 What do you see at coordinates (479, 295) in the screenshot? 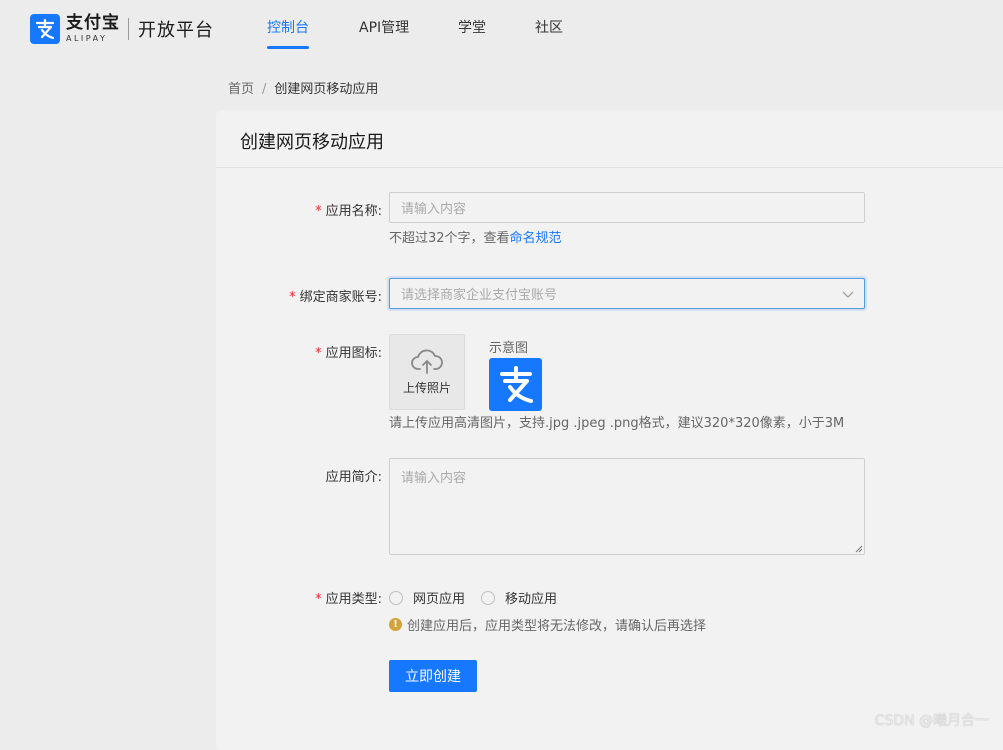
I see `merchant-placeholder: 请选择商家企业支付宝账号` at bounding box center [479, 295].